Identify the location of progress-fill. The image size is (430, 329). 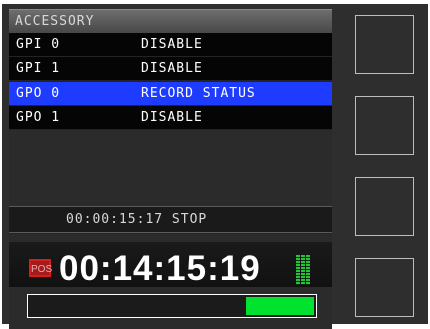
(280, 306).